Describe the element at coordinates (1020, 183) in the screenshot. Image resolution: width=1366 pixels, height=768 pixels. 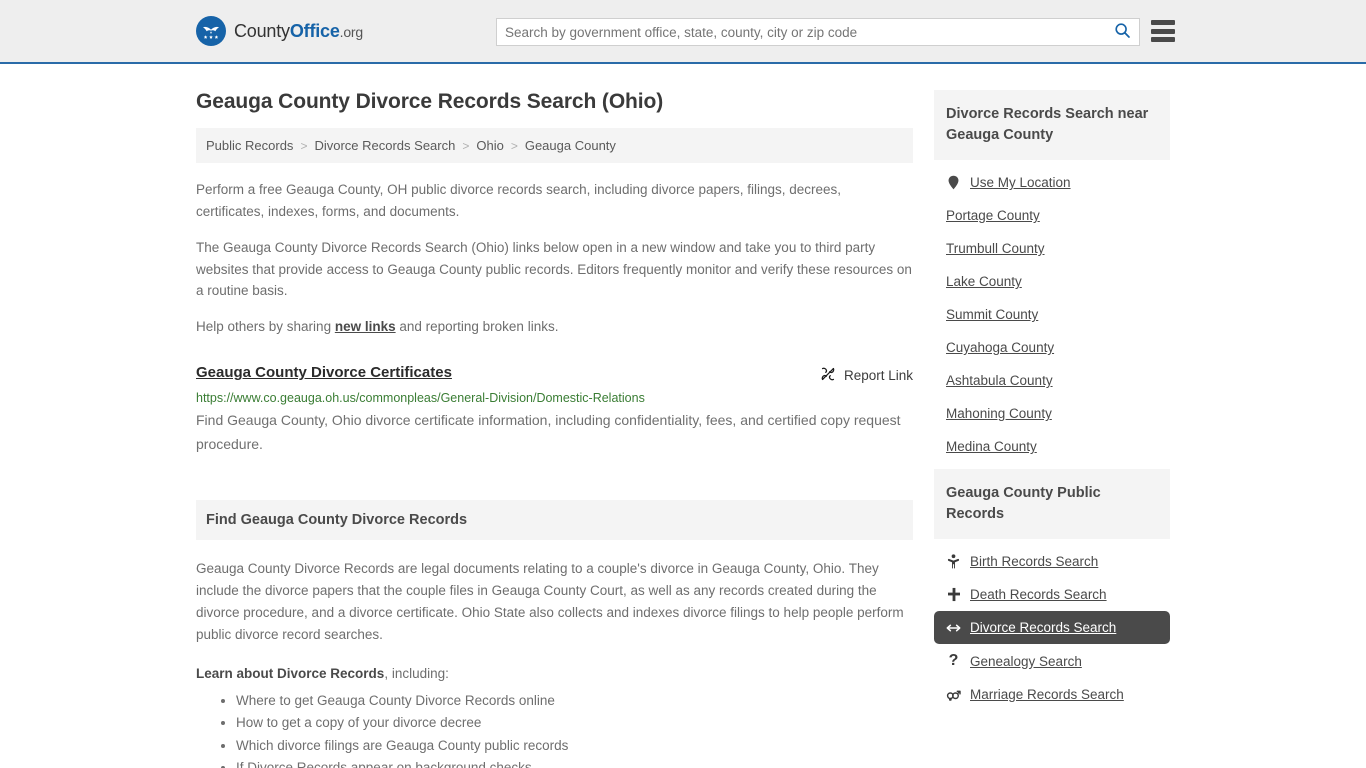
I see `sidebar-item-label: Use My Location` at that location.